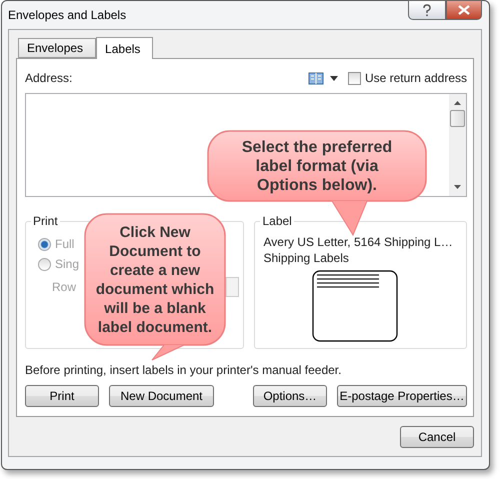 This screenshot has height=479, width=504. What do you see at coordinates (161, 396) in the screenshot?
I see `dialog-button: New Document` at bounding box center [161, 396].